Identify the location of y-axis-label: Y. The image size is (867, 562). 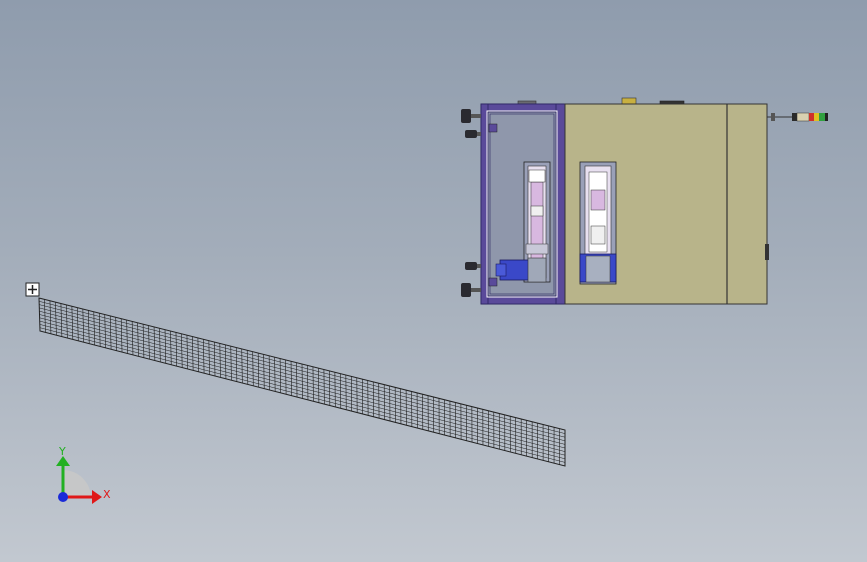
(62, 451).